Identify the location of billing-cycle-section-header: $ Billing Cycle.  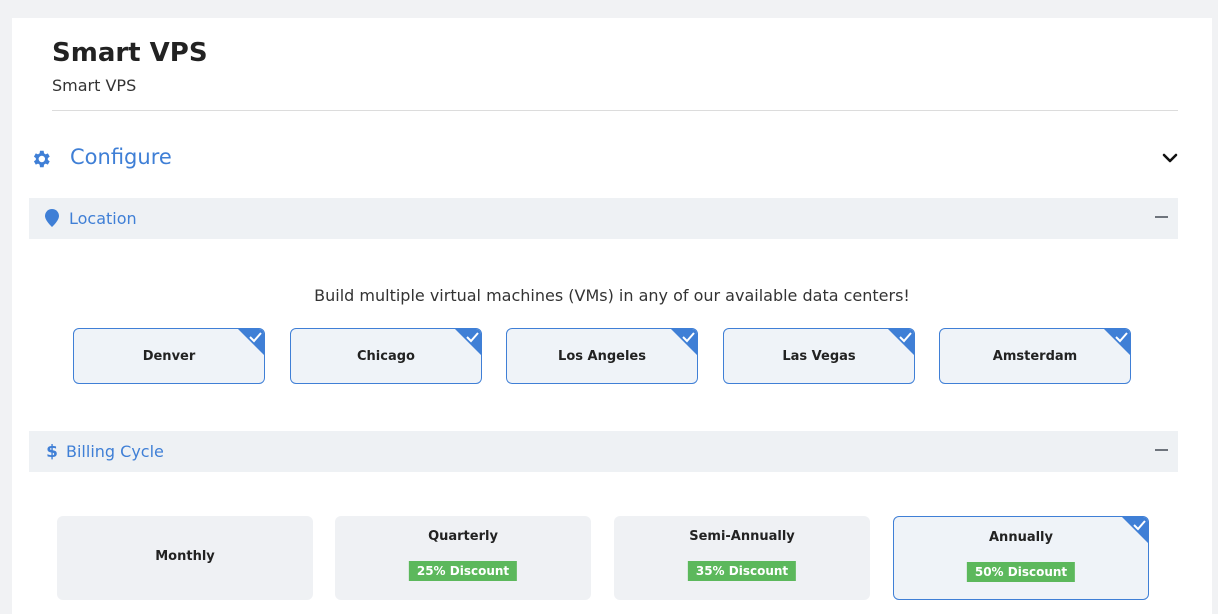
(603, 451).